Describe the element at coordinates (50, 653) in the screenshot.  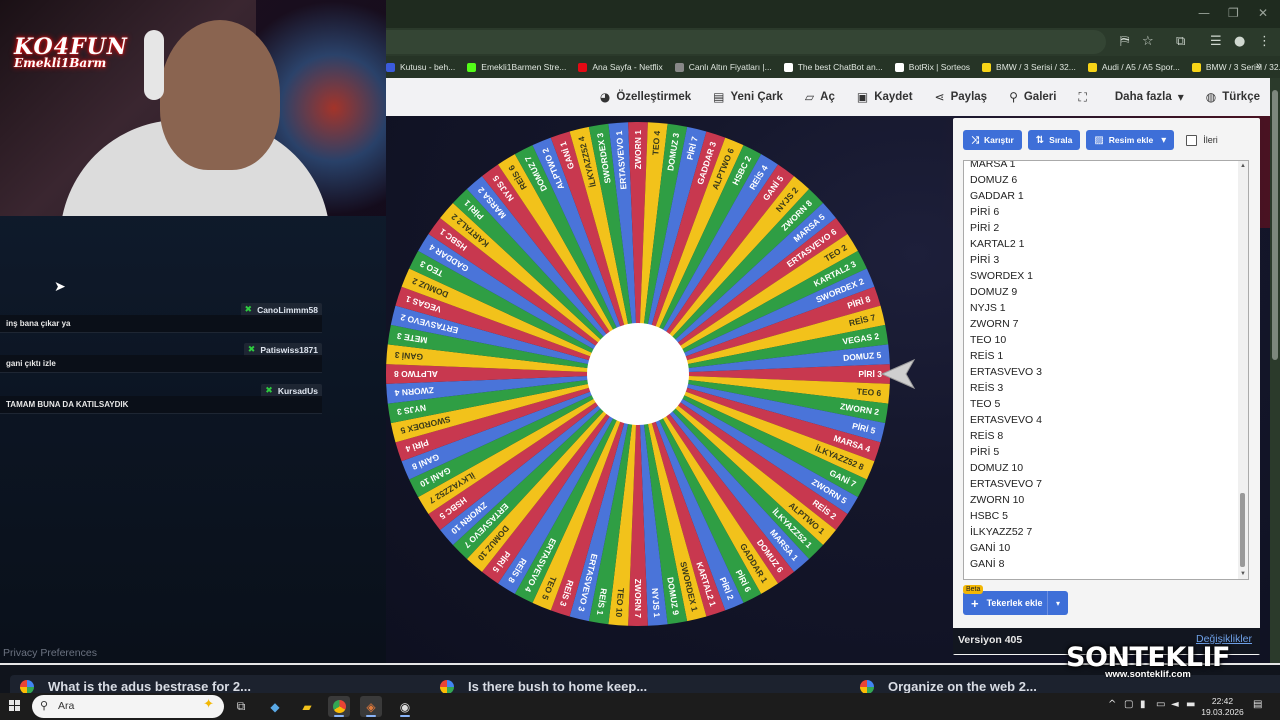
I see `privacy-preferences-link: Privacy Preferences` at that location.